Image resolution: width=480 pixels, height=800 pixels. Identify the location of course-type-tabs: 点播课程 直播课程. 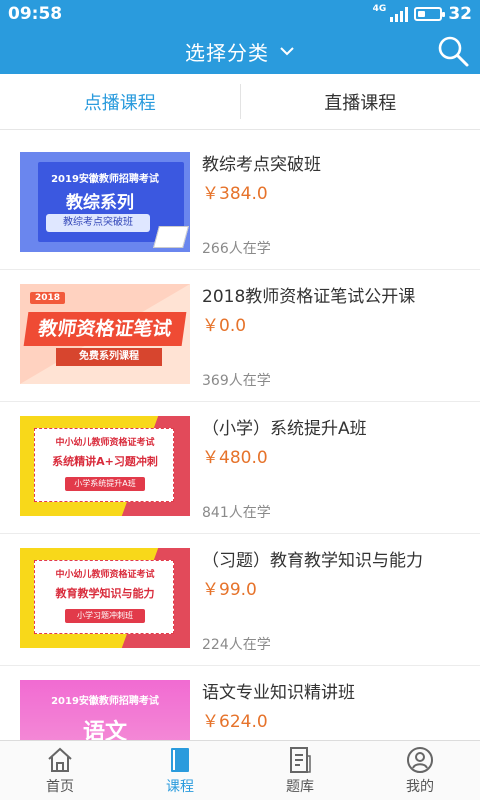
(240, 102).